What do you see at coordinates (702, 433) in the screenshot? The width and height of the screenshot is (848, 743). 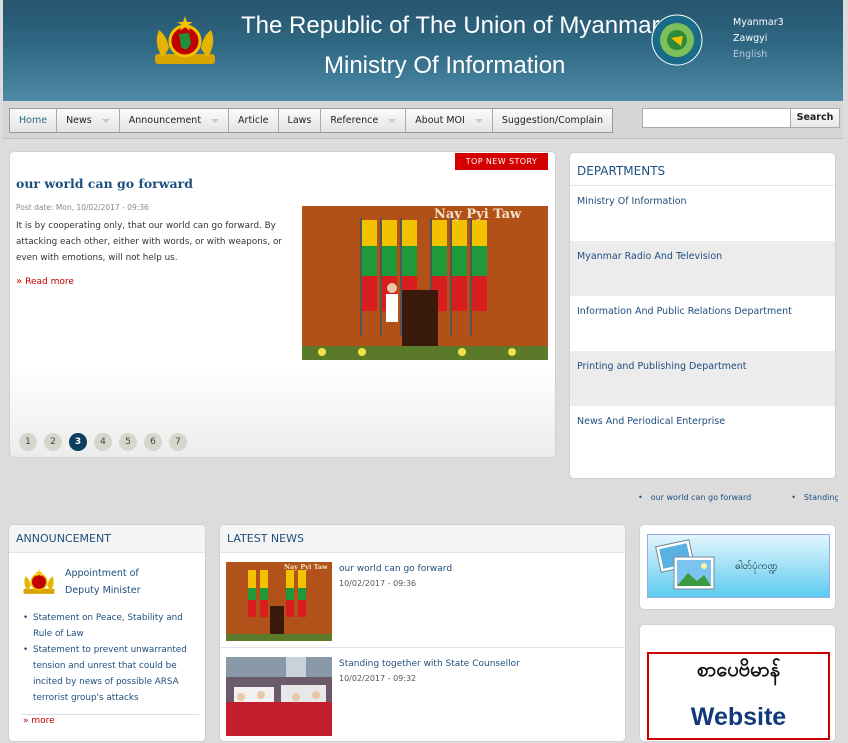 I see `dept-item-news-periodical: News And Periodical Enterprise` at bounding box center [702, 433].